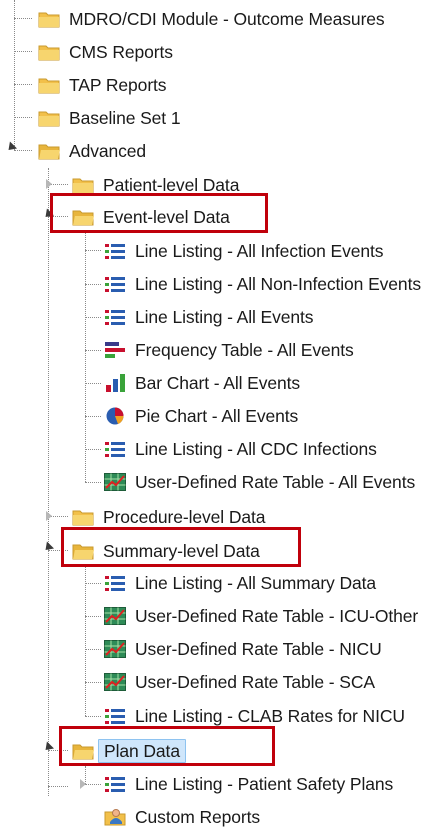 Image resolution: width=444 pixels, height=833 pixels. I want to click on tree-item-report: Line Listing - All Infection Events, so click(244, 250).